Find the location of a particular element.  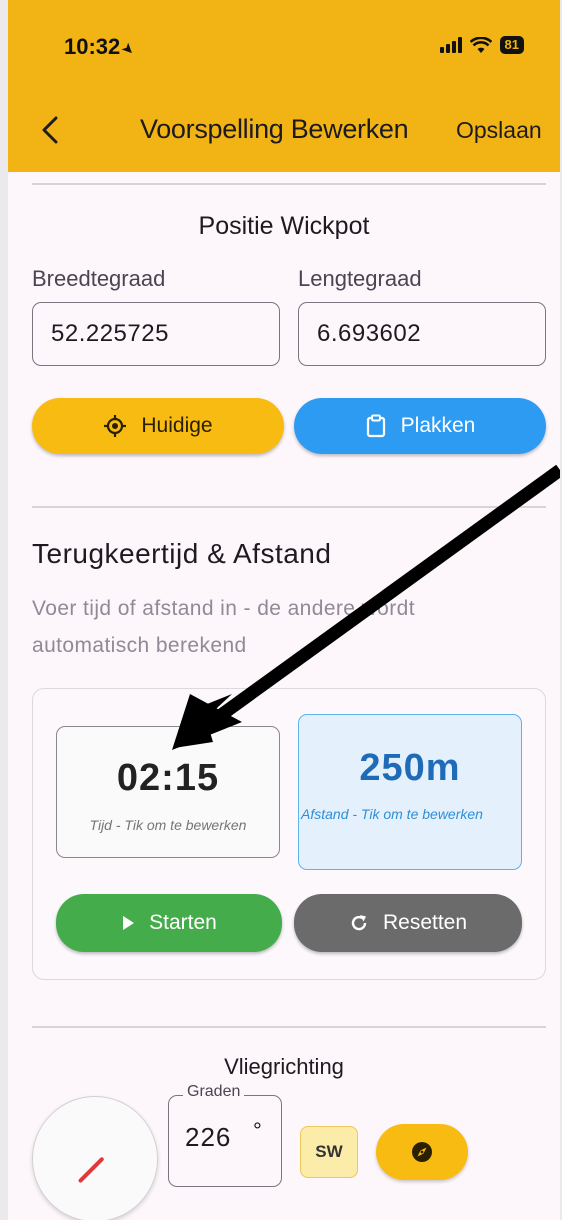

degrees-input: Graden 226 ° is located at coordinates (225, 1135).